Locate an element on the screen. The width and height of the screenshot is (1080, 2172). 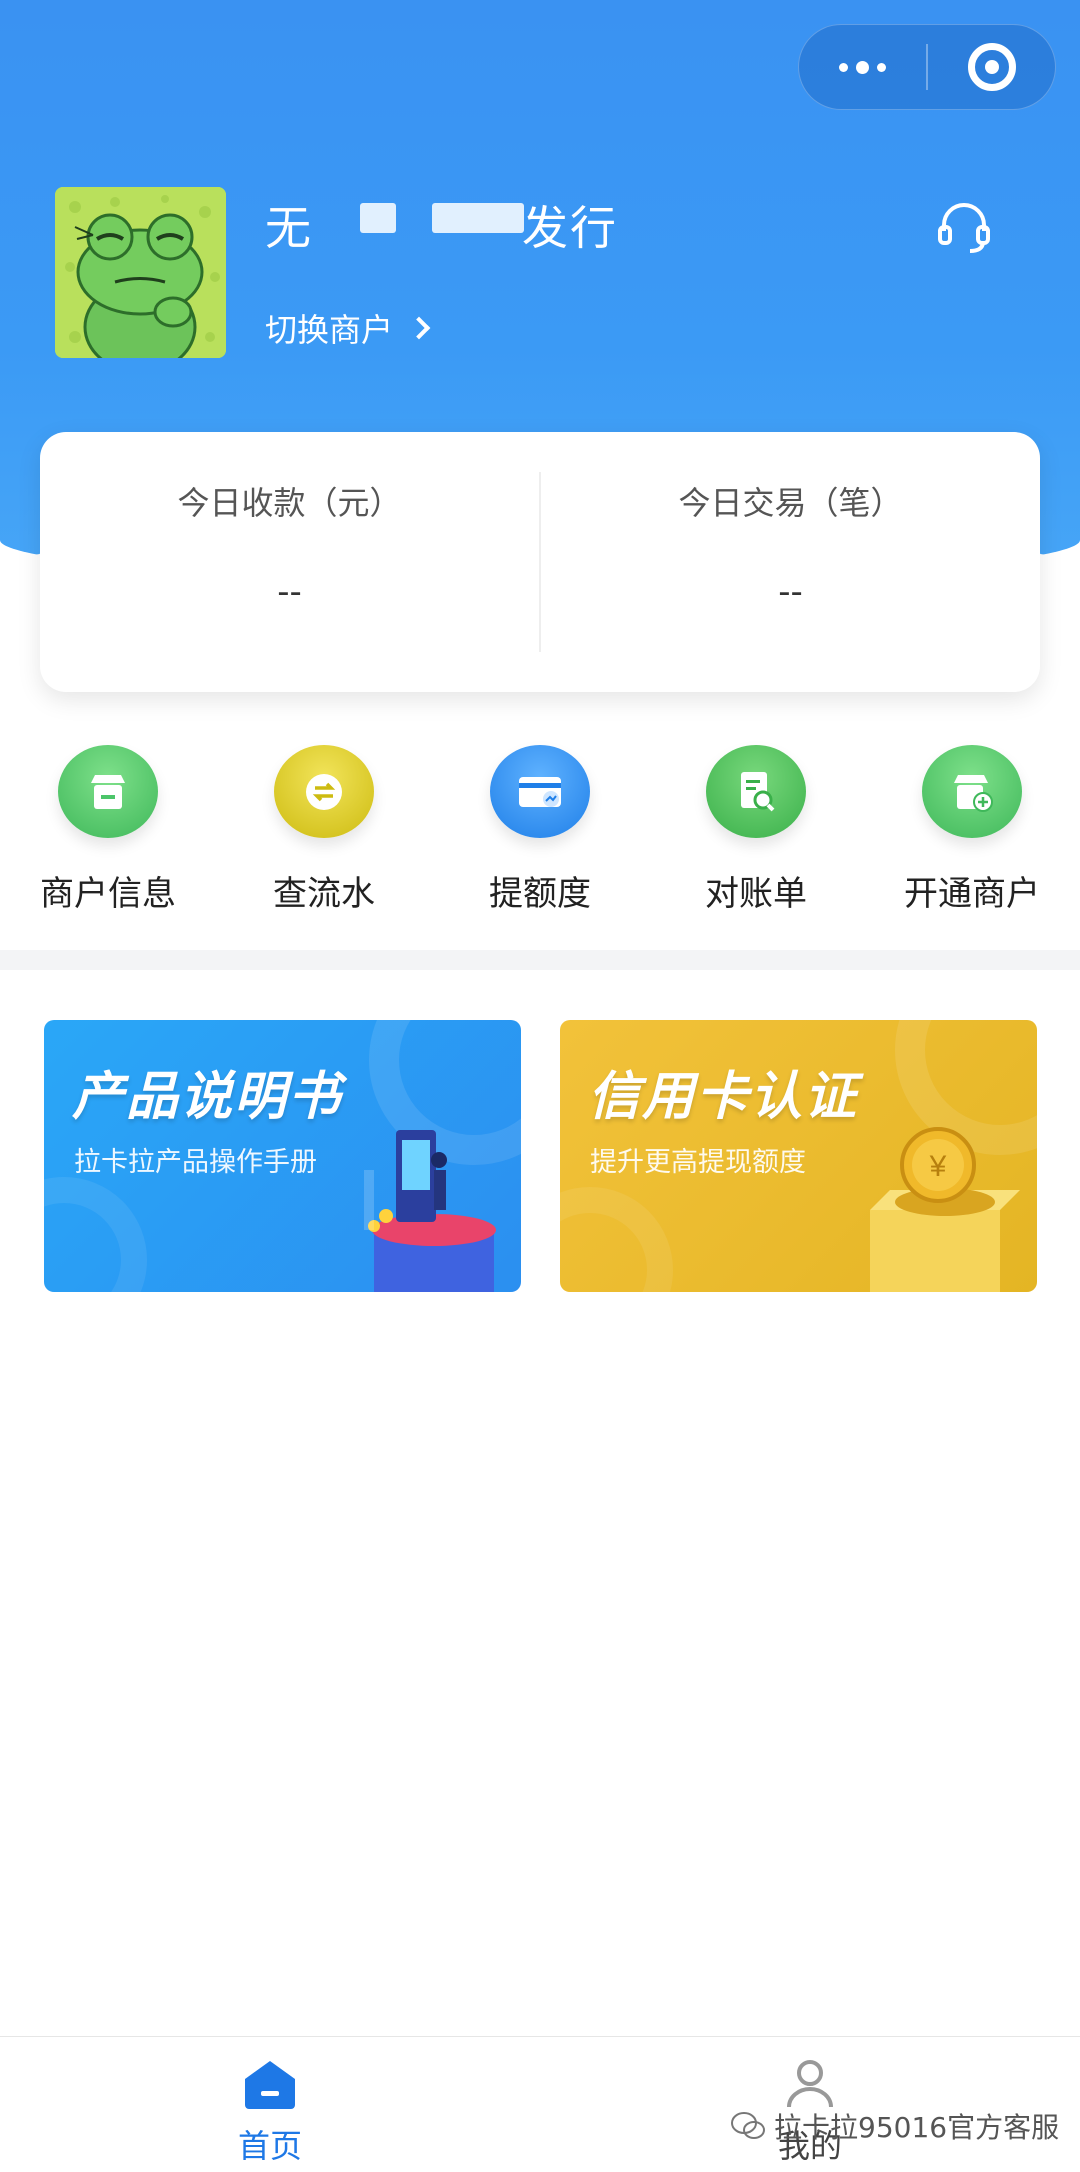
headset-icon is located at coordinates (964, 228).